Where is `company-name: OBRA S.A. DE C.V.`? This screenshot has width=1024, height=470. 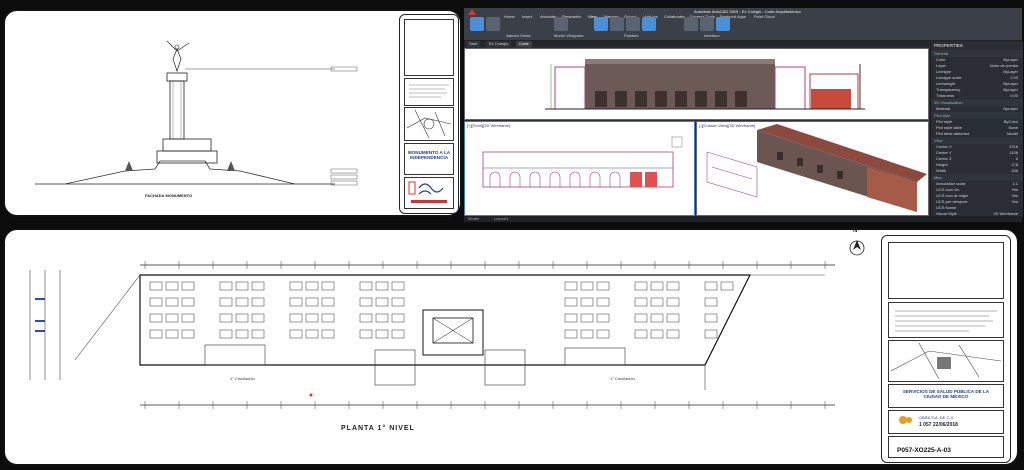 company-name: OBRA S.A. DE C.V. is located at coordinates (936, 417).